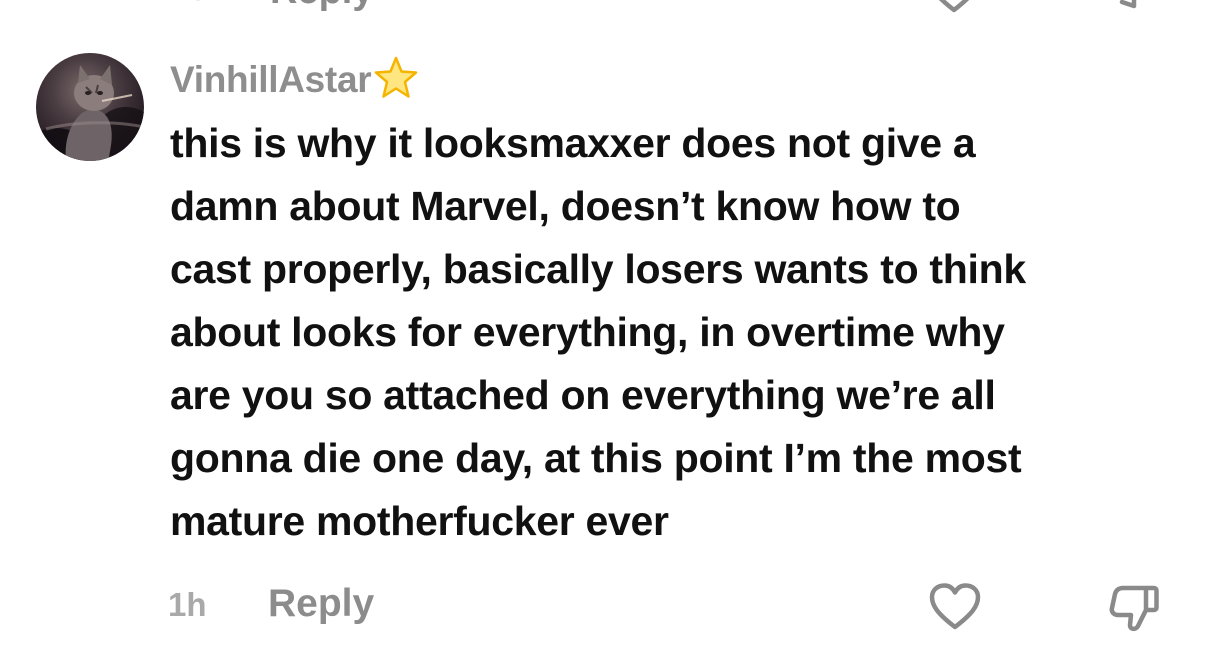 The width and height of the screenshot is (1206, 664). Describe the element at coordinates (603, 7) in the screenshot. I see `previous-comment-footer: 15h Reply` at that location.